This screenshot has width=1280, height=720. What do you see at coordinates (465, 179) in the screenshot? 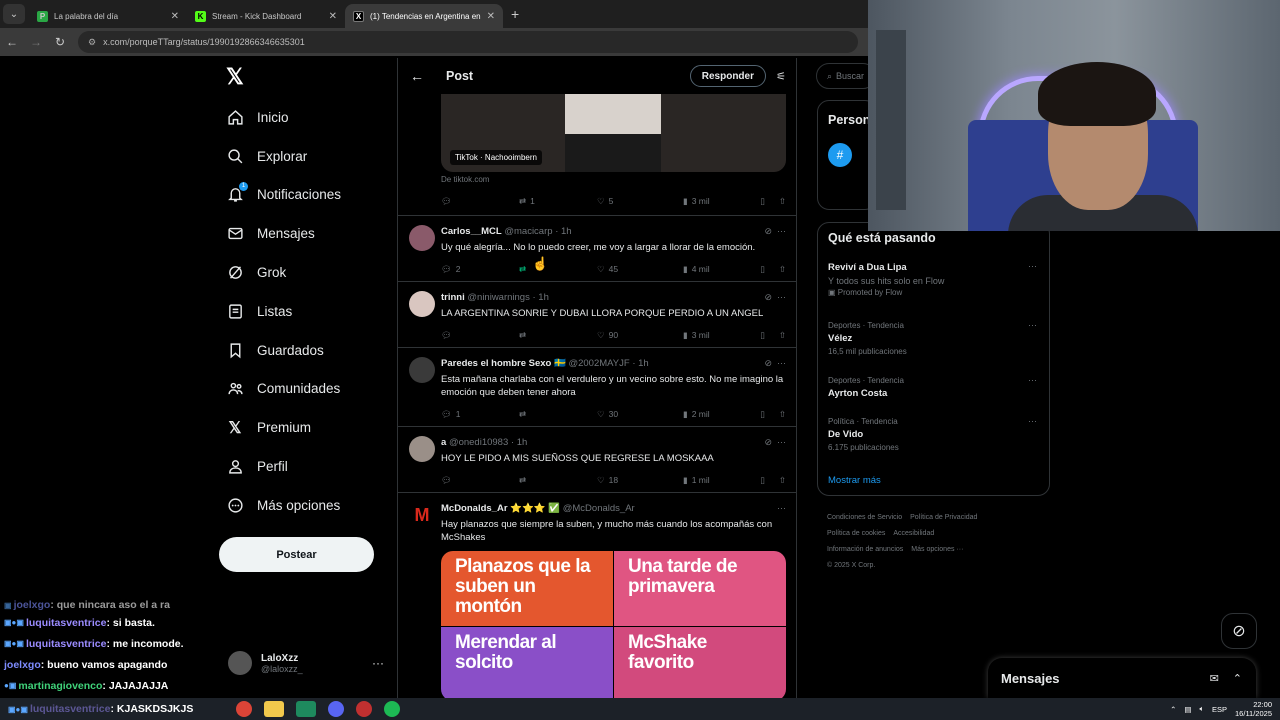
I see `source-link: De tiktok.com` at bounding box center [465, 179].